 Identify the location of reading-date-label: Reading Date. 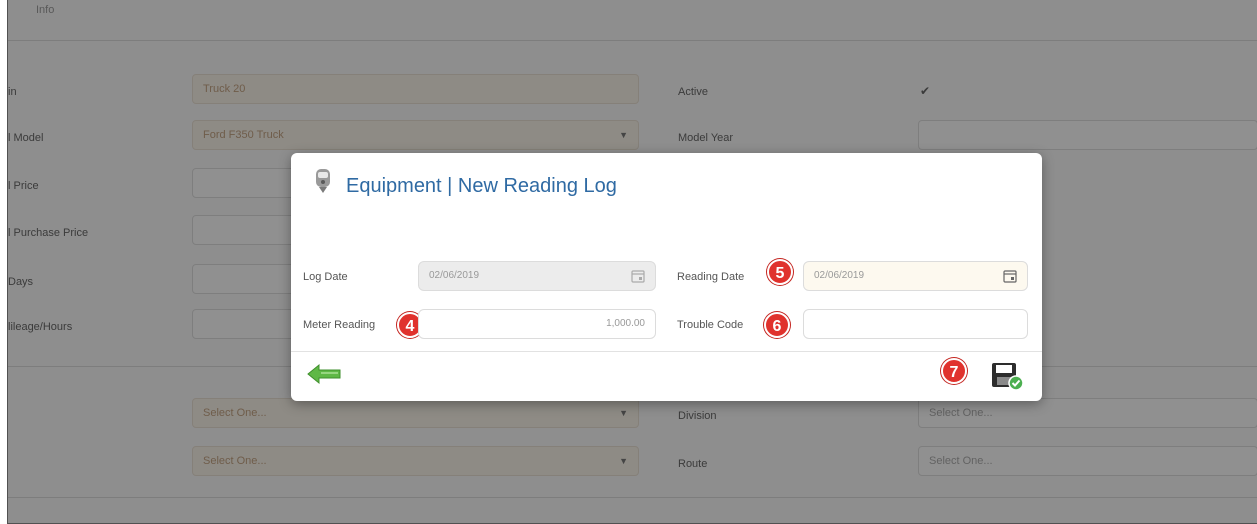
(711, 277).